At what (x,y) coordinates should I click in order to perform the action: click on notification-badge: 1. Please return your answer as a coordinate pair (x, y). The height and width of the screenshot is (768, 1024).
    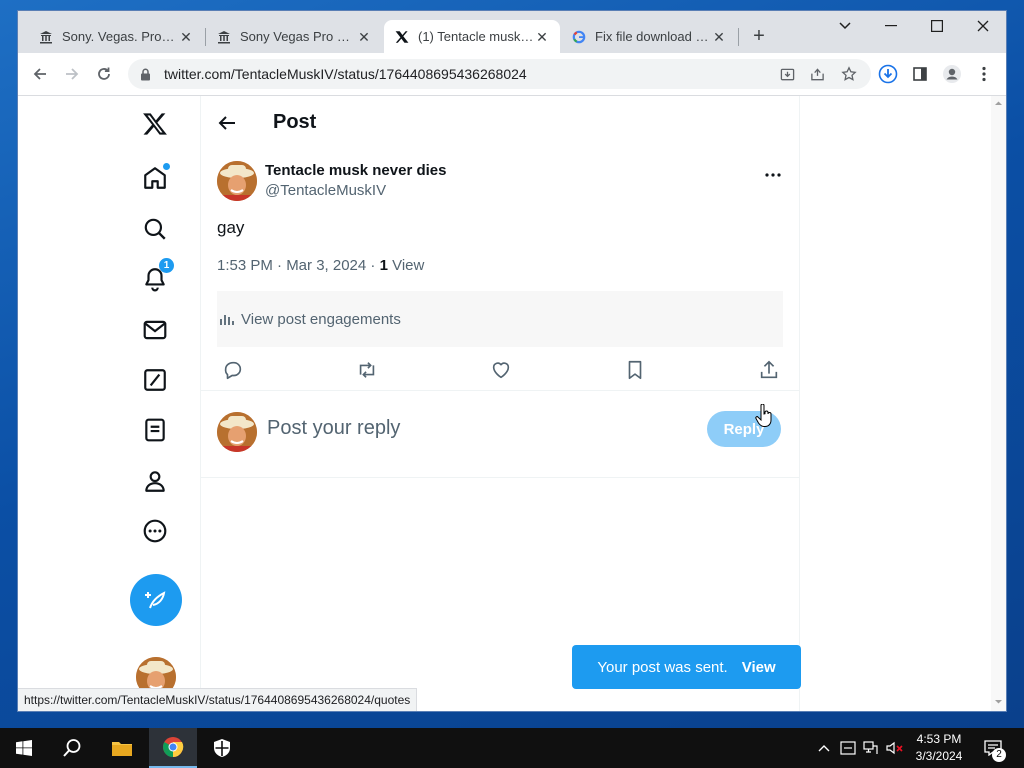
    Looking at the image, I should click on (166, 265).